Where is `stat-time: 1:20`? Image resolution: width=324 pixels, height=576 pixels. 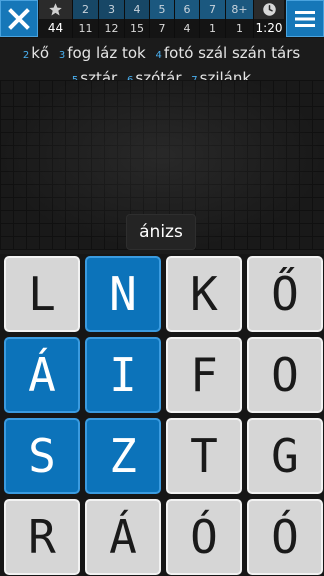
stat-time: 1:20 is located at coordinates (269, 19).